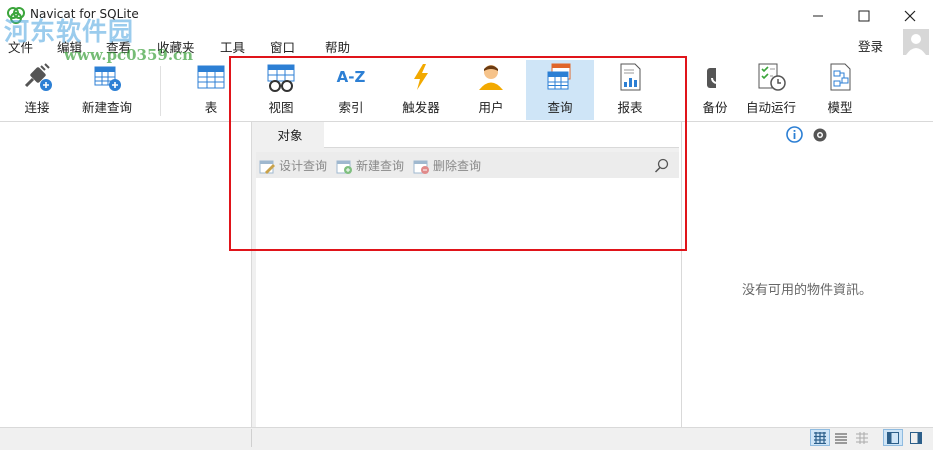 The width and height of the screenshot is (933, 450). Describe the element at coordinates (820, 135) in the screenshot. I see `eye-icon` at that location.